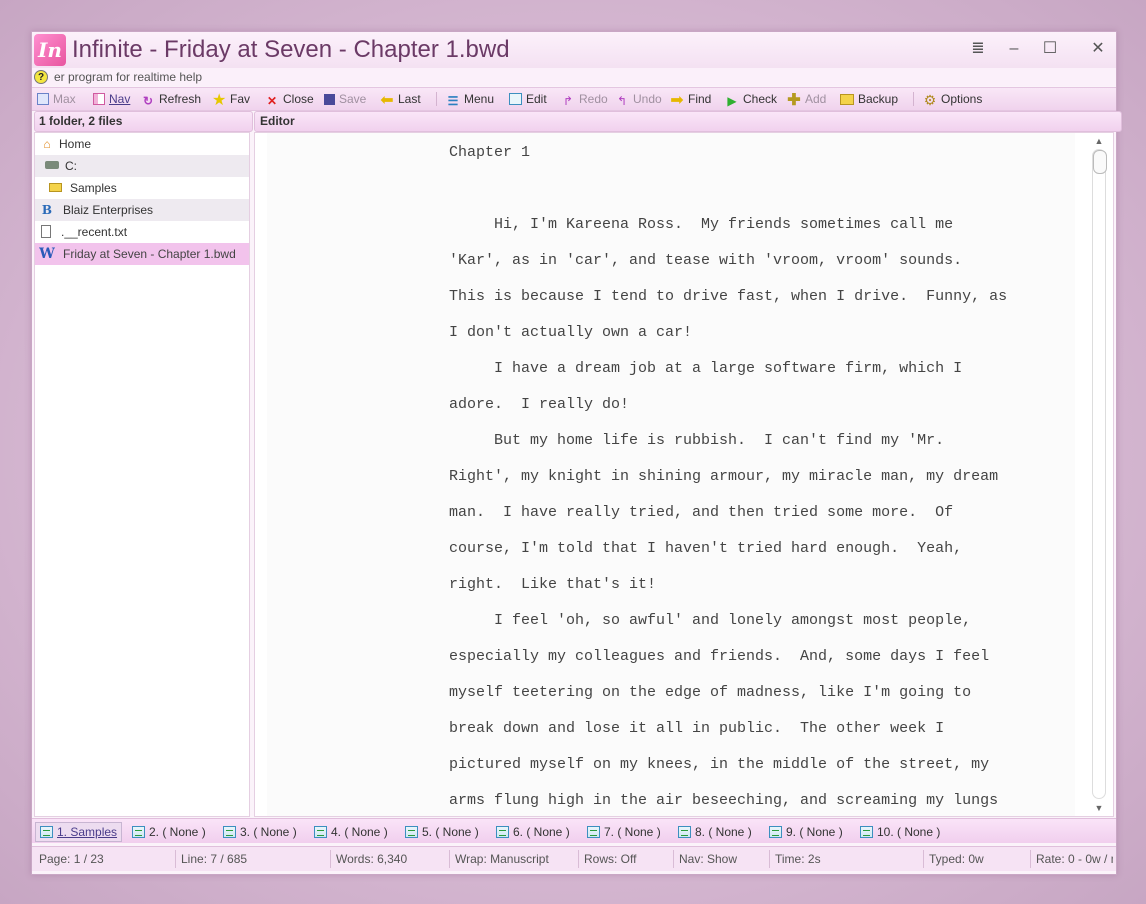  I want to click on last-button: ⬅ Last, so click(400, 99).